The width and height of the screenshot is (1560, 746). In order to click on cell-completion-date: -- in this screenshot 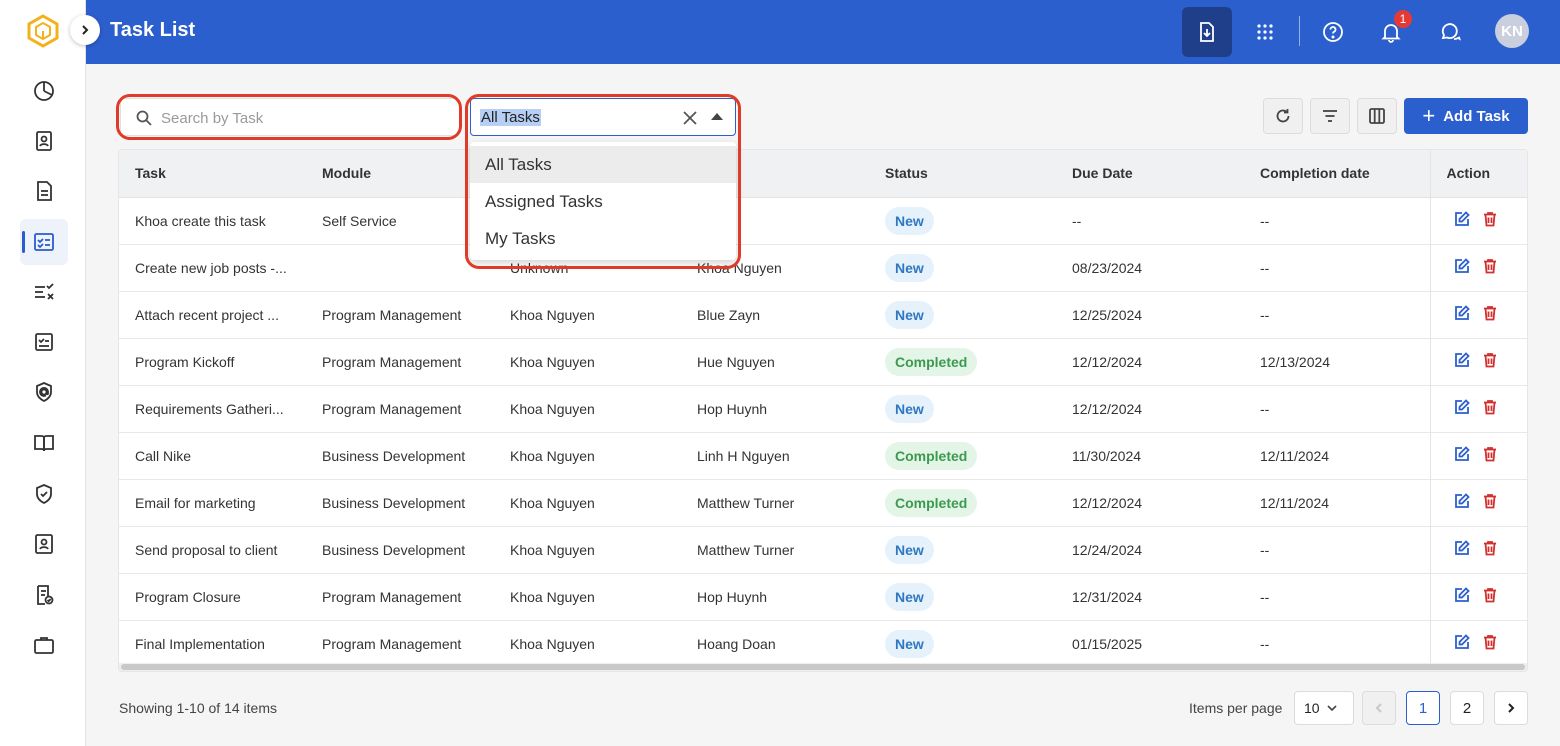, I will do `click(1337, 221)`.